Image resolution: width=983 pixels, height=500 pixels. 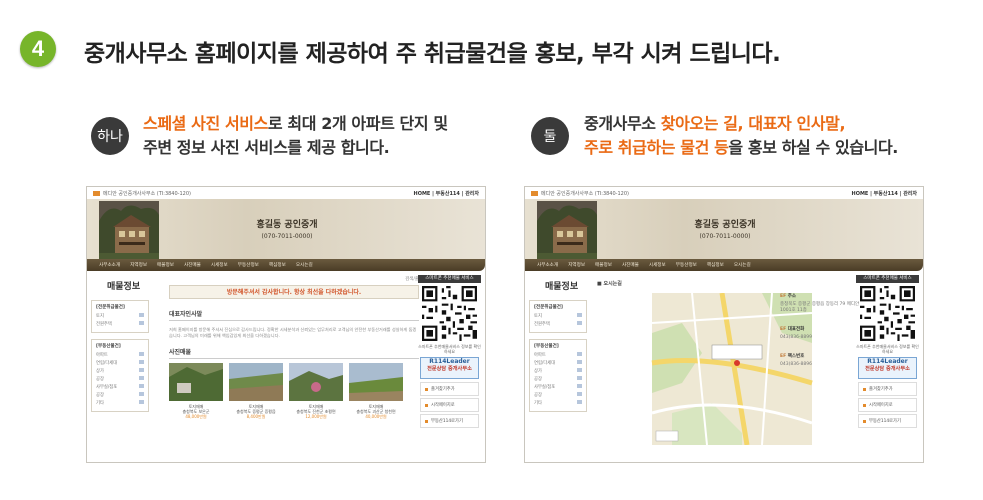 I want to click on listing-price: 8,400만원, so click(x=256, y=416).